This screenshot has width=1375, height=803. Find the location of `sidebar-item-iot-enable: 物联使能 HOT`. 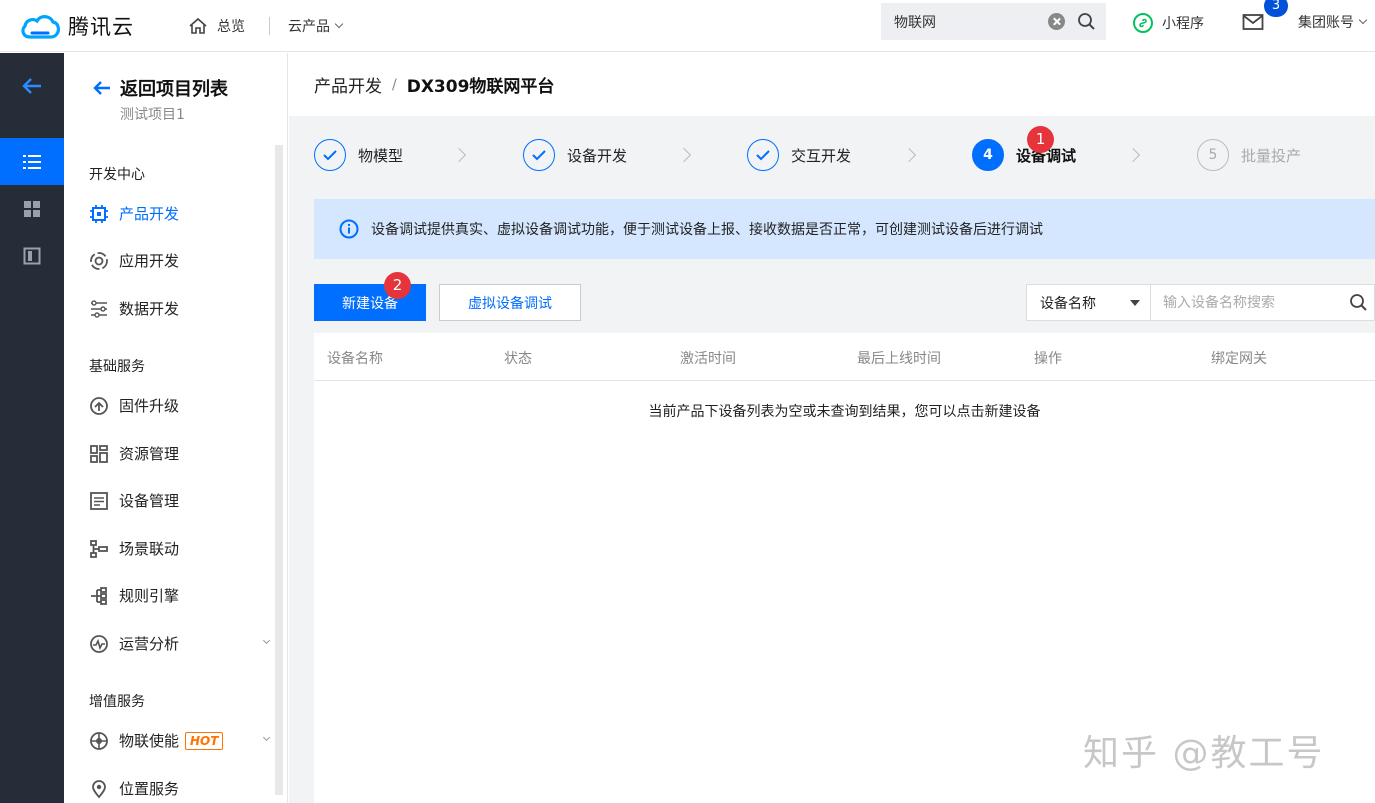

sidebar-item-iot-enable: 物联使能 HOT is located at coordinates (180, 740).